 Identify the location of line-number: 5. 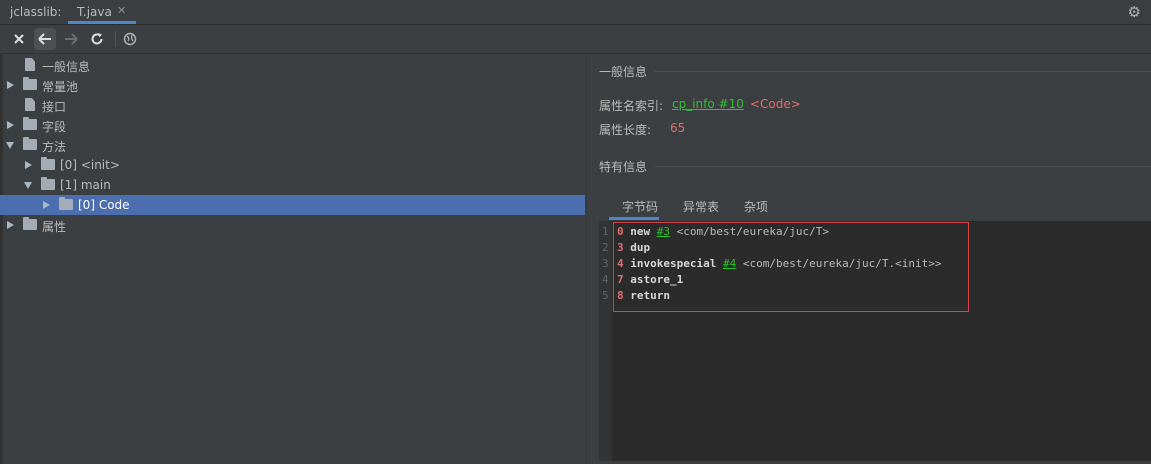
(605, 295).